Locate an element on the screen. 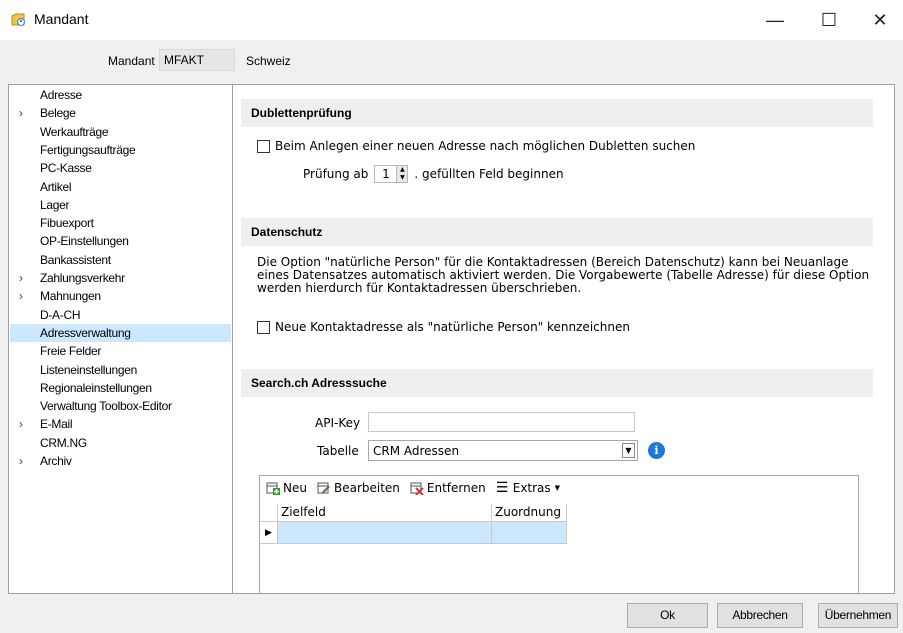  mandant-header: Mandant MFAKT Schweiz is located at coordinates (451, 62).